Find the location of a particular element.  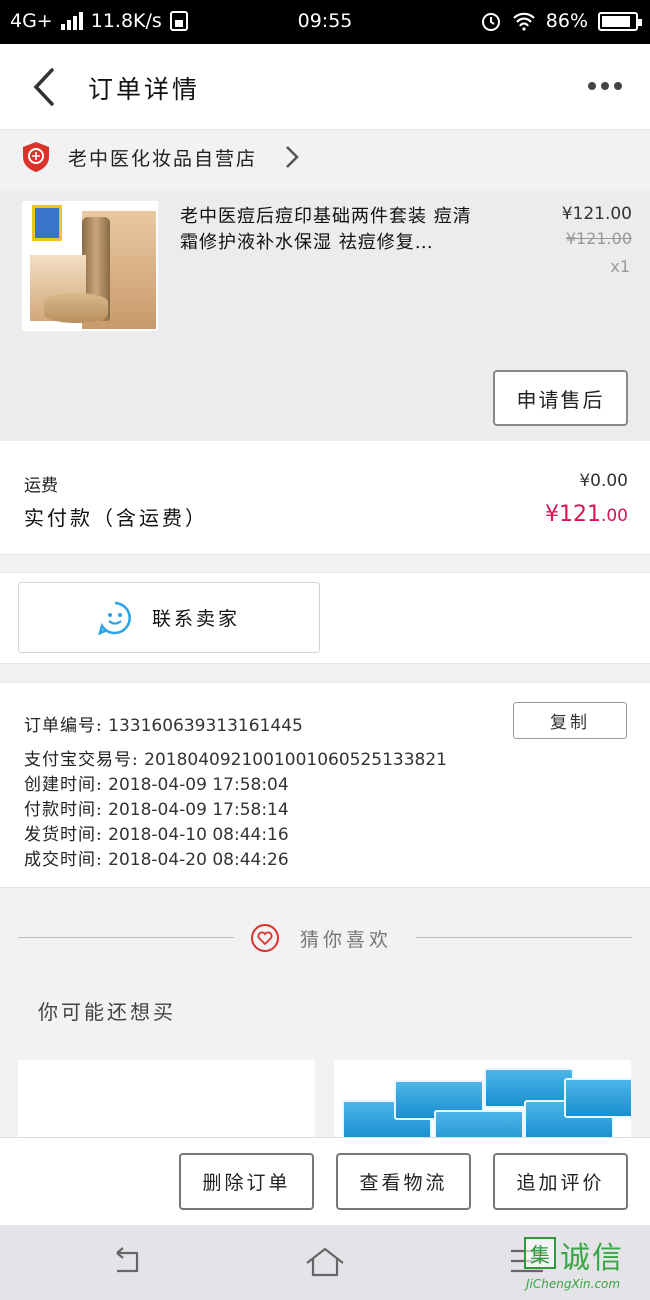

order-number: 133160639313161445 is located at coordinates (205, 726).